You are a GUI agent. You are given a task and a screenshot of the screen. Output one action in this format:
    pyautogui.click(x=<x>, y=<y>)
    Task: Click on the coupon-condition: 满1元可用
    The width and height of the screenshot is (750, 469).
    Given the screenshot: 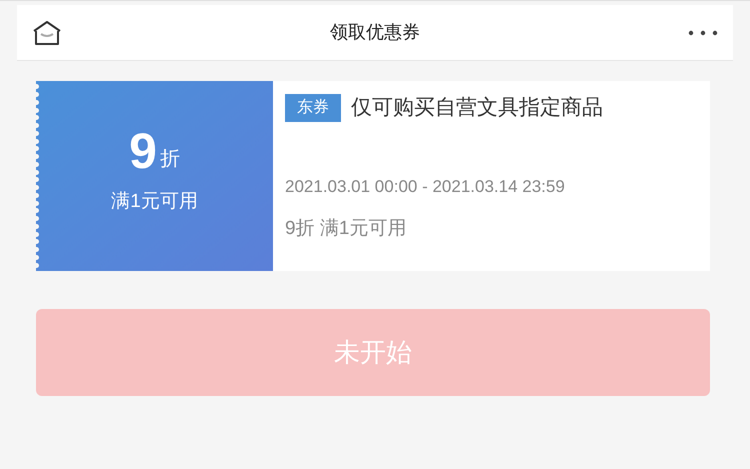 What is the action you would take?
    pyautogui.click(x=154, y=202)
    